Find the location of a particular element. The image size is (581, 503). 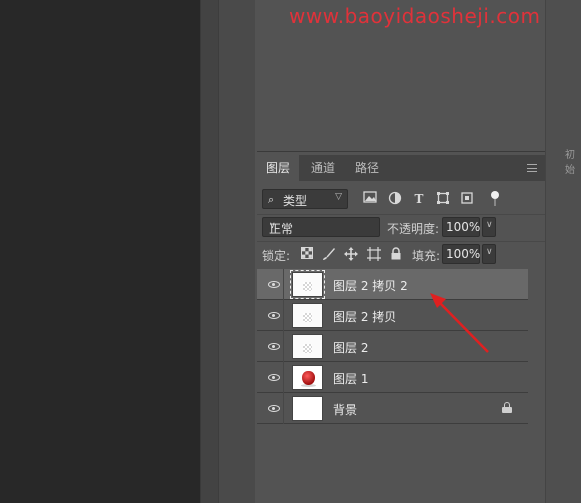

annotation-arrow is located at coordinates (459, 323).